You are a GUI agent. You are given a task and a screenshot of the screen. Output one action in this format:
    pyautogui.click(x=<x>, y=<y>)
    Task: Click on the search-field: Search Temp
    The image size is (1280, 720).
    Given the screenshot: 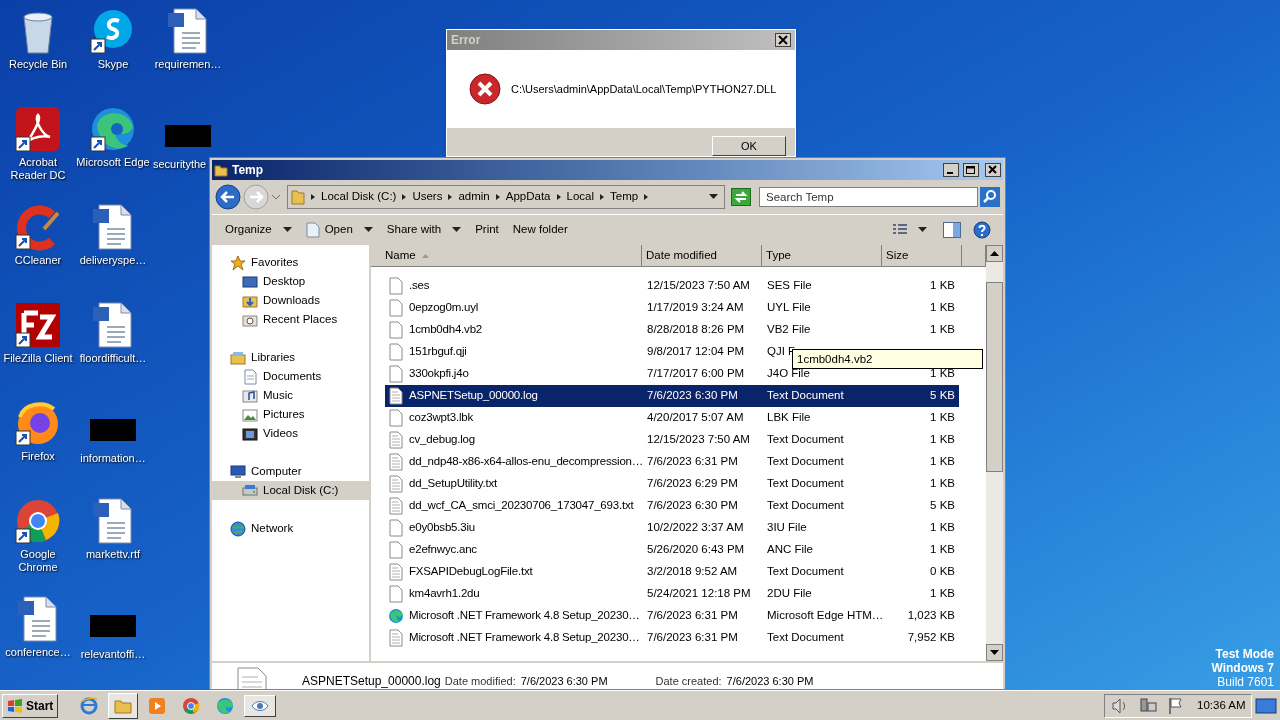 What is the action you would take?
    pyautogui.click(x=868, y=197)
    